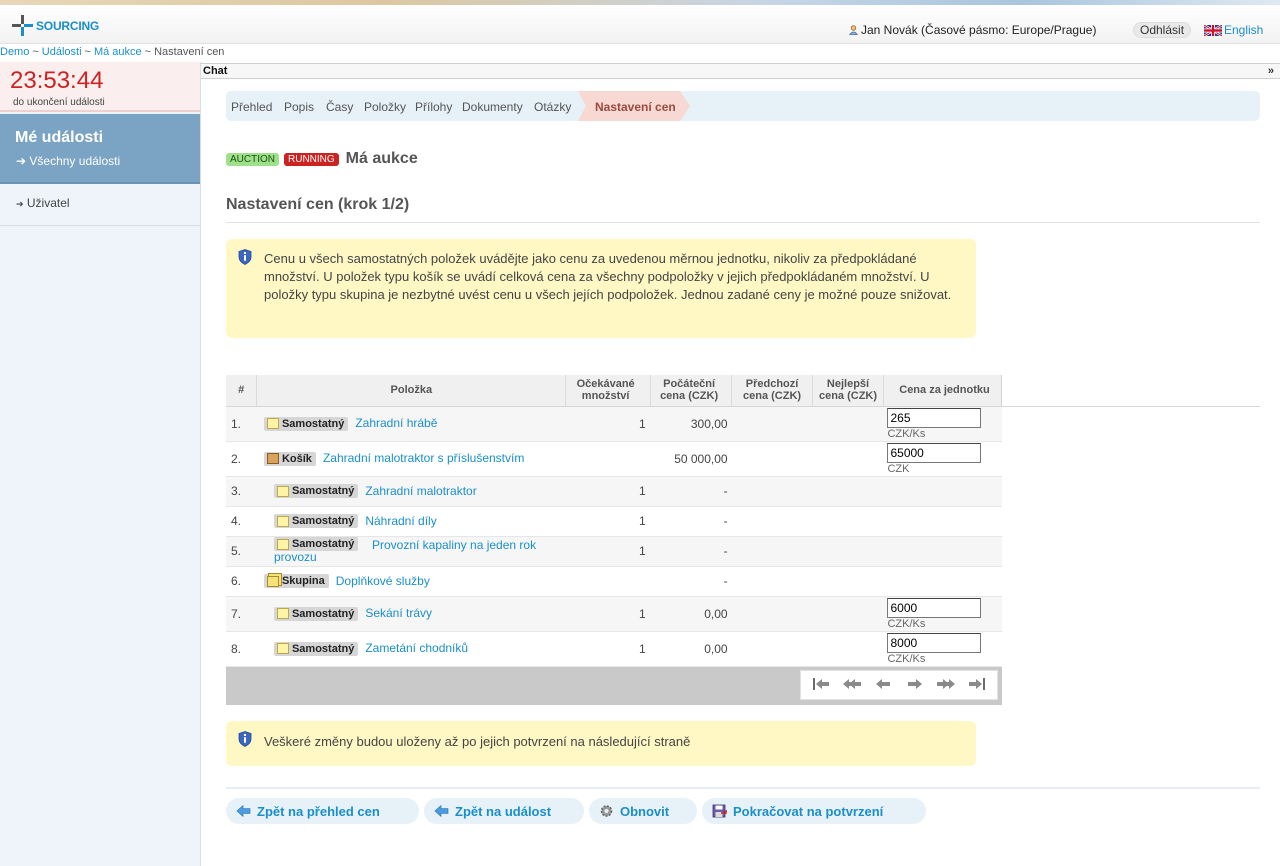 This screenshot has width=1280, height=866. I want to click on user-info: Jan Novák (Časové pásmo: Europe/Prague), so click(972, 30).